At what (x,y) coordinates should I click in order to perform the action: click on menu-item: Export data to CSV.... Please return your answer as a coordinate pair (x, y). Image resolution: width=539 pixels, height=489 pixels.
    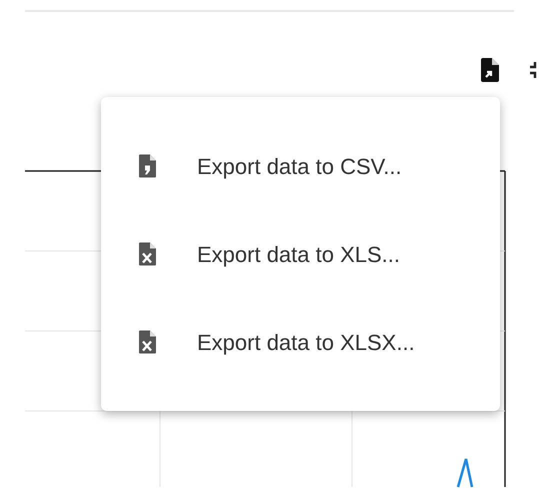
    Looking at the image, I should click on (300, 166).